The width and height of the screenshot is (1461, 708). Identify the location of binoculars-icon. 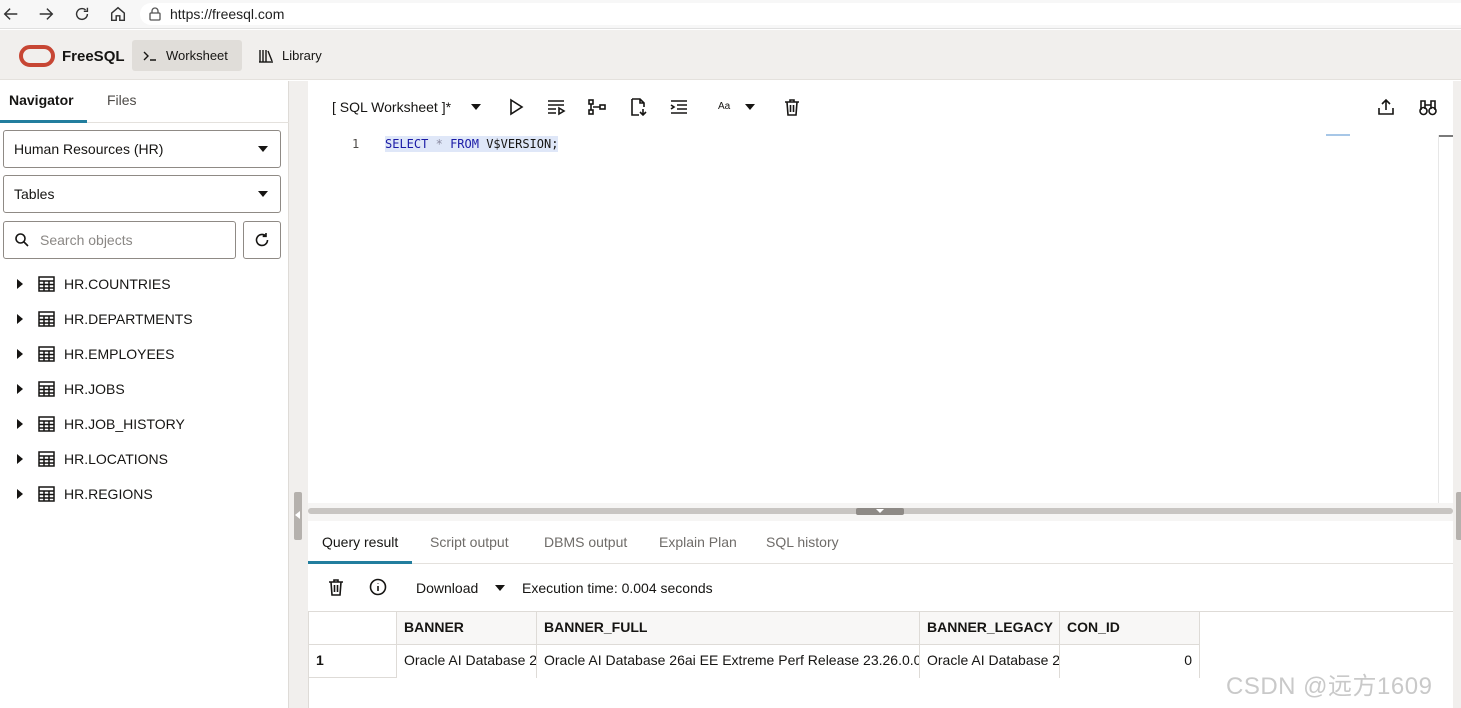
(1428, 108).